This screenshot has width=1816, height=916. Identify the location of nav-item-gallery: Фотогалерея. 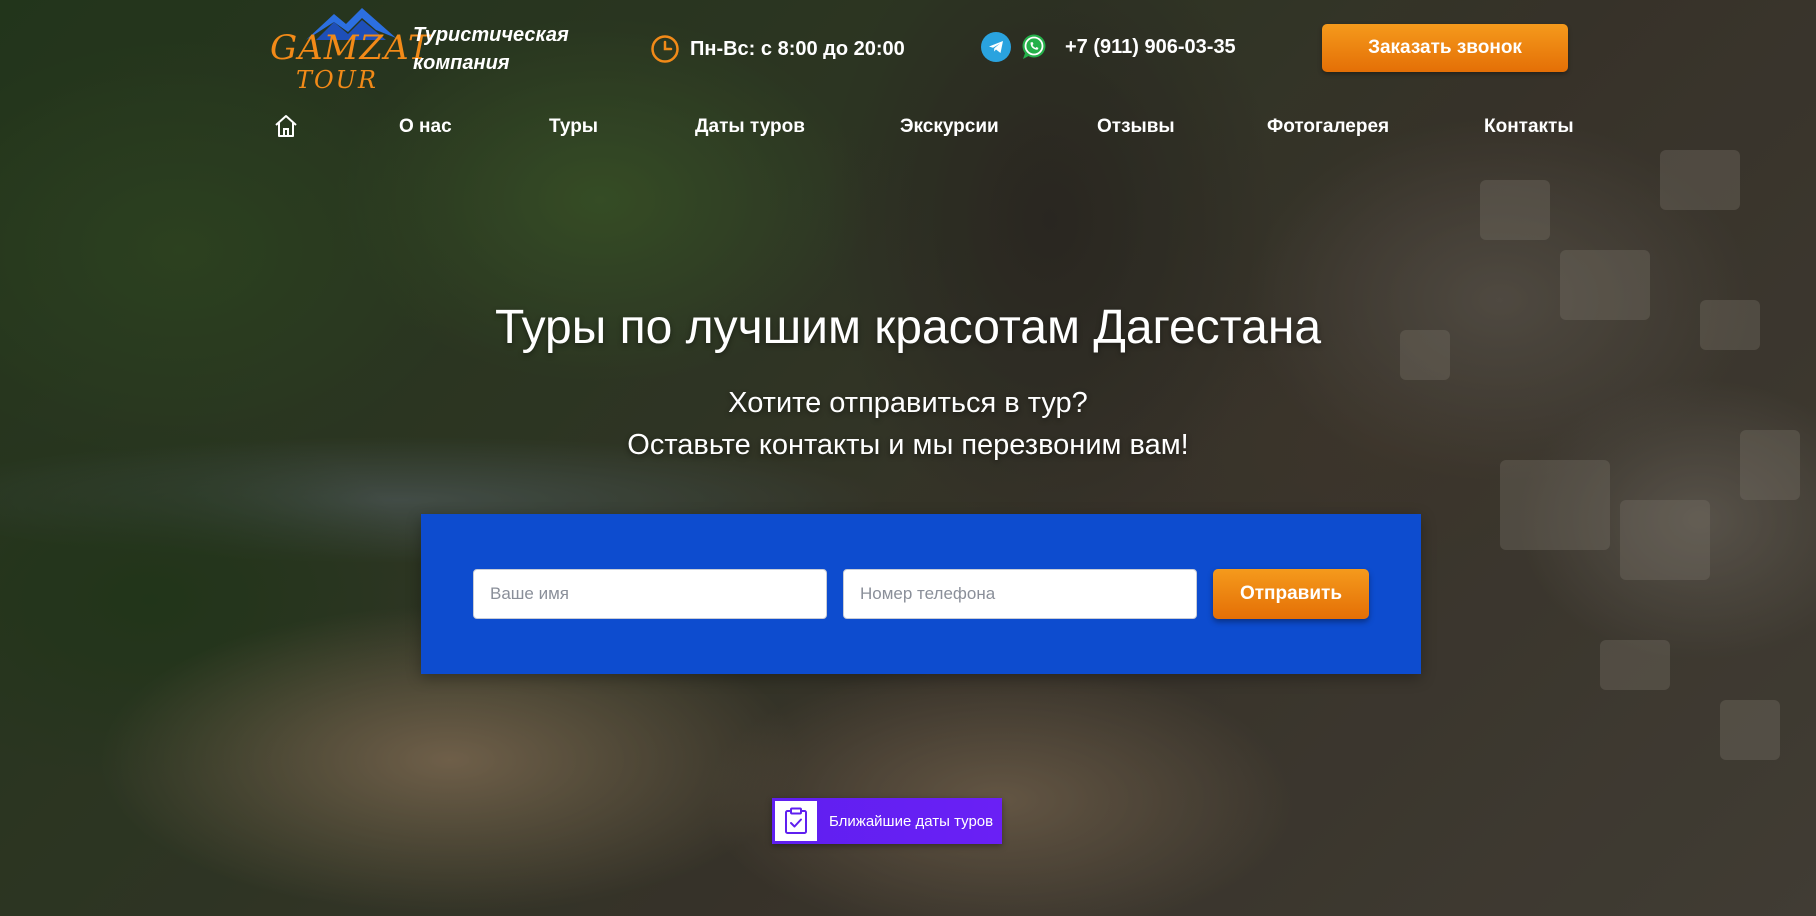
(1328, 127).